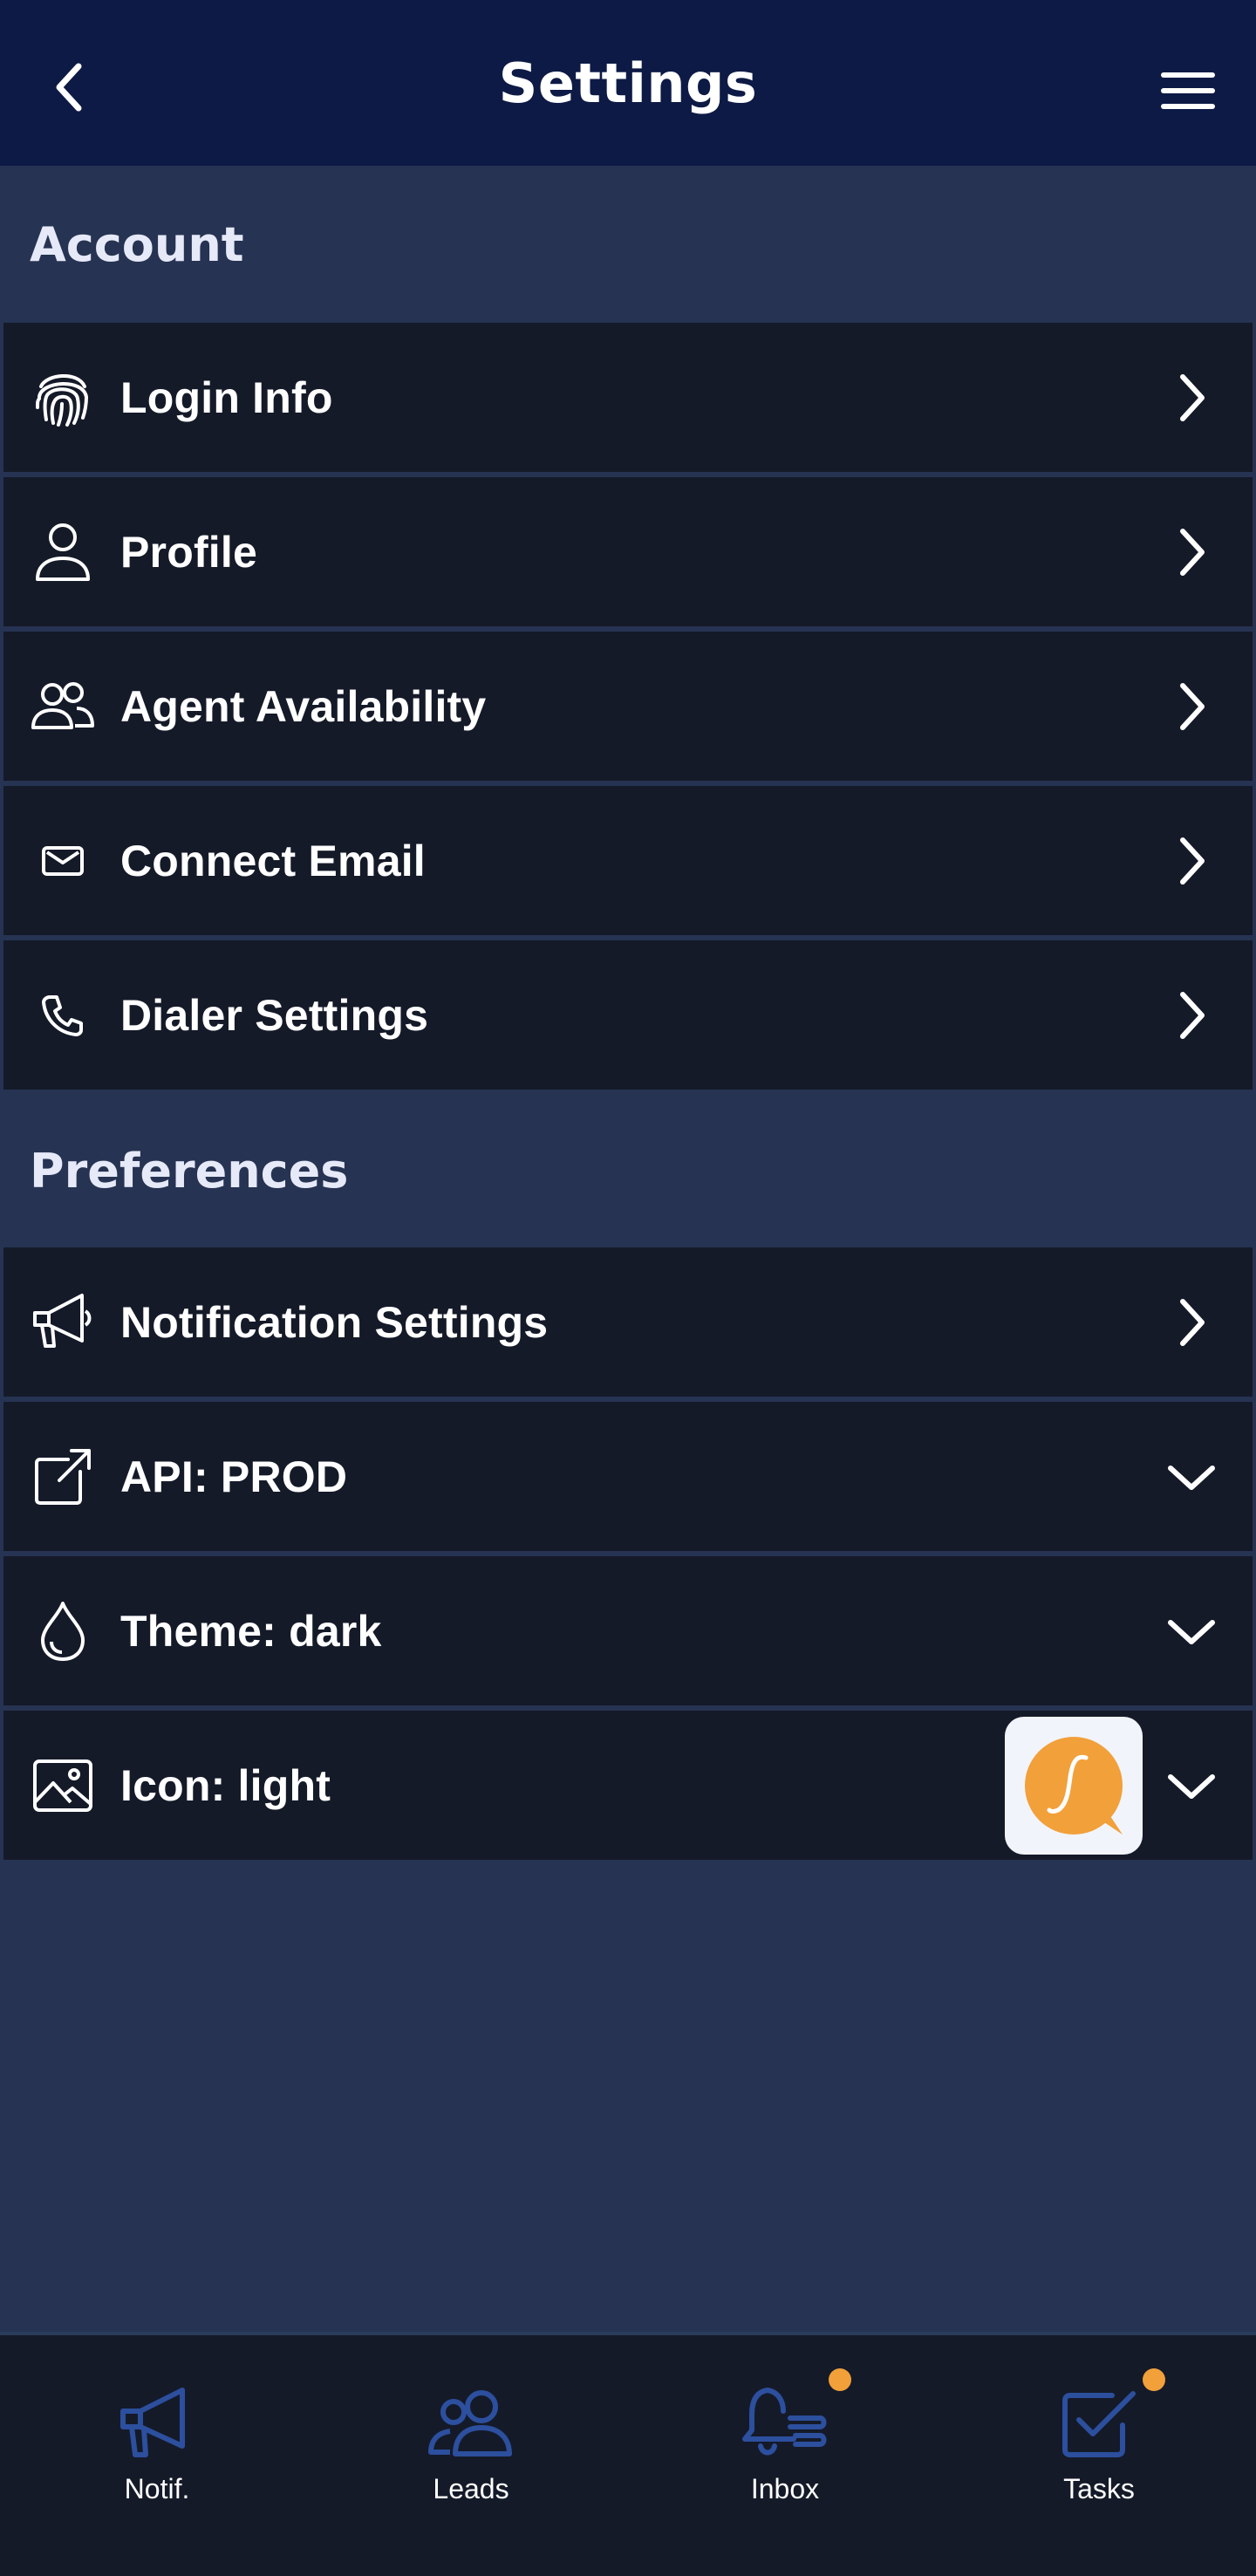  What do you see at coordinates (157, 2488) in the screenshot?
I see `nav-label: Notif.` at bounding box center [157, 2488].